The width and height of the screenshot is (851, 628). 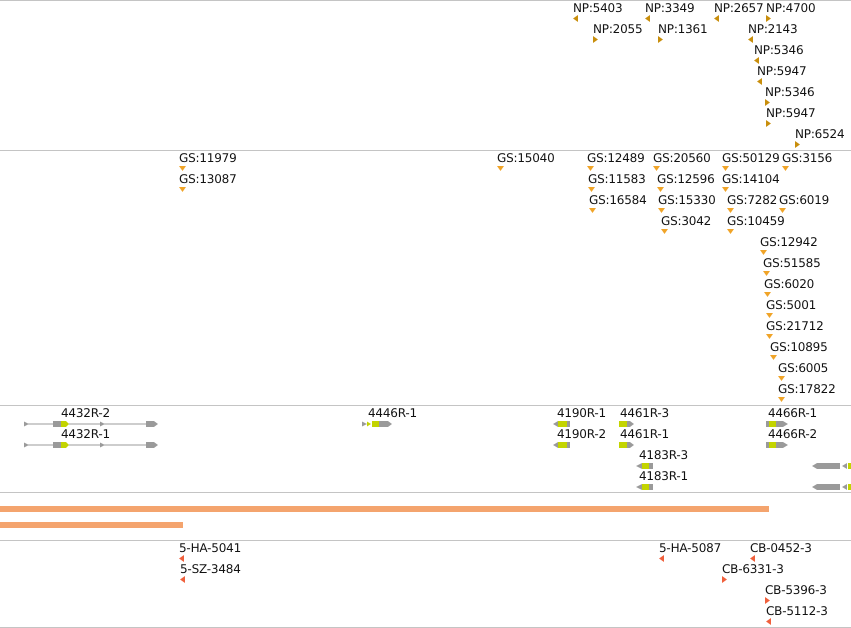 What do you see at coordinates (756, 221) in the screenshot?
I see `feature-label: GS:10459` at bounding box center [756, 221].